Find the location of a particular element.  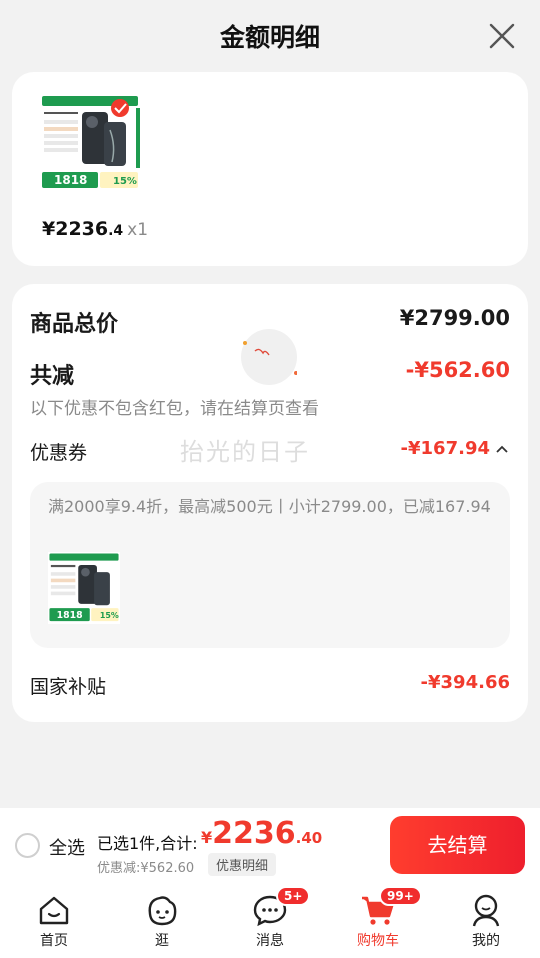

home-icon is located at coordinates (54, 910).